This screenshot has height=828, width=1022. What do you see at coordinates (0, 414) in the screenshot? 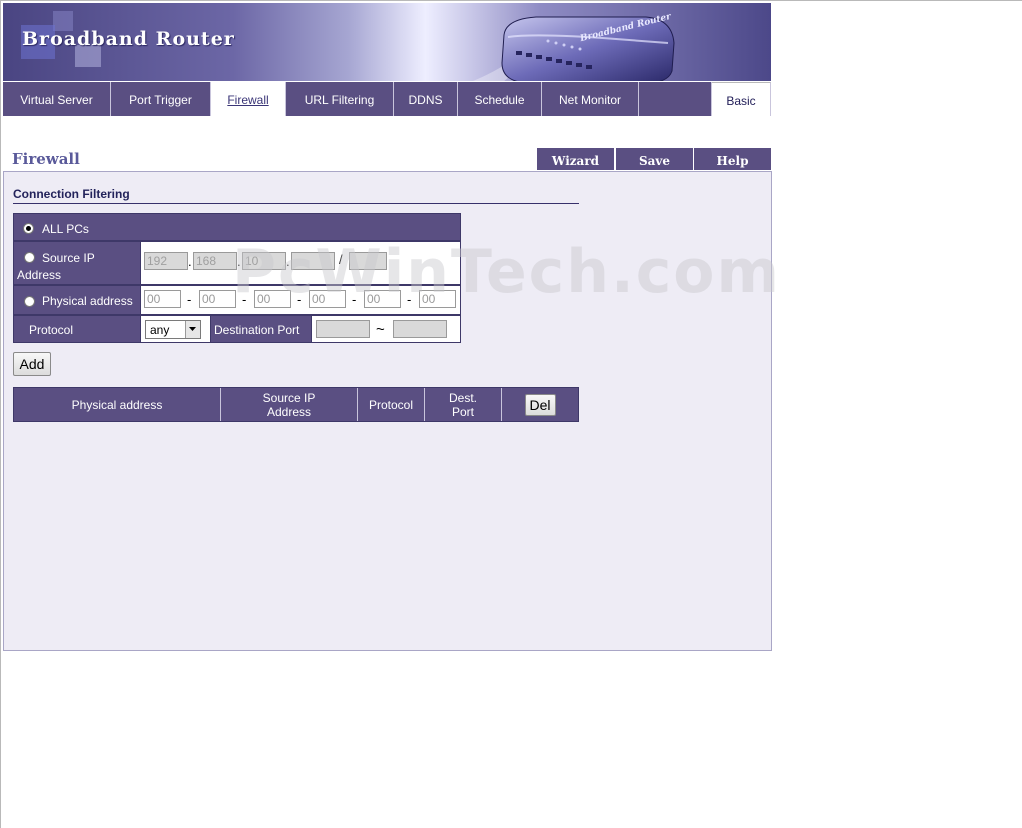
I see `window-left-border` at bounding box center [0, 414].